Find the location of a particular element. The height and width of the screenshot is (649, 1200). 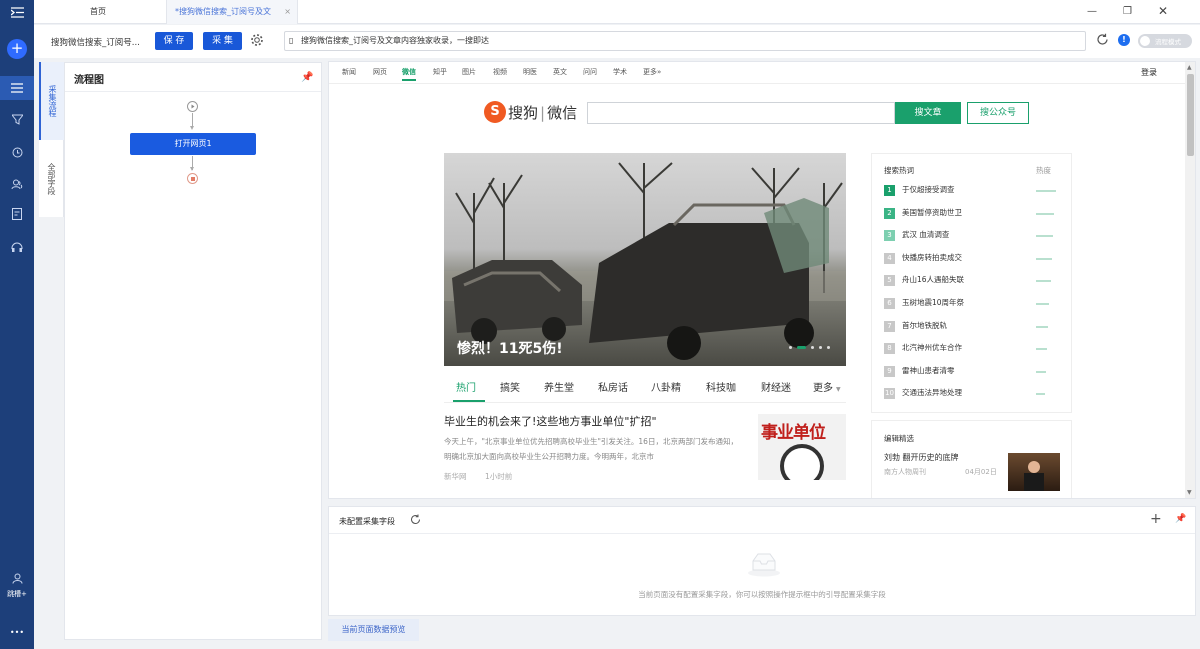

scrollbar-thumb is located at coordinates (1190, 115).